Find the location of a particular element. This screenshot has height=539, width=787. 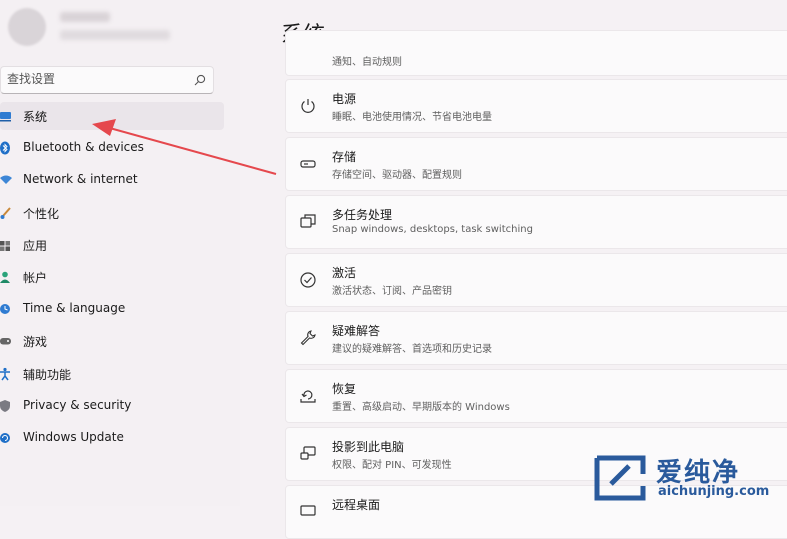

wifi-icon is located at coordinates (6, 180).